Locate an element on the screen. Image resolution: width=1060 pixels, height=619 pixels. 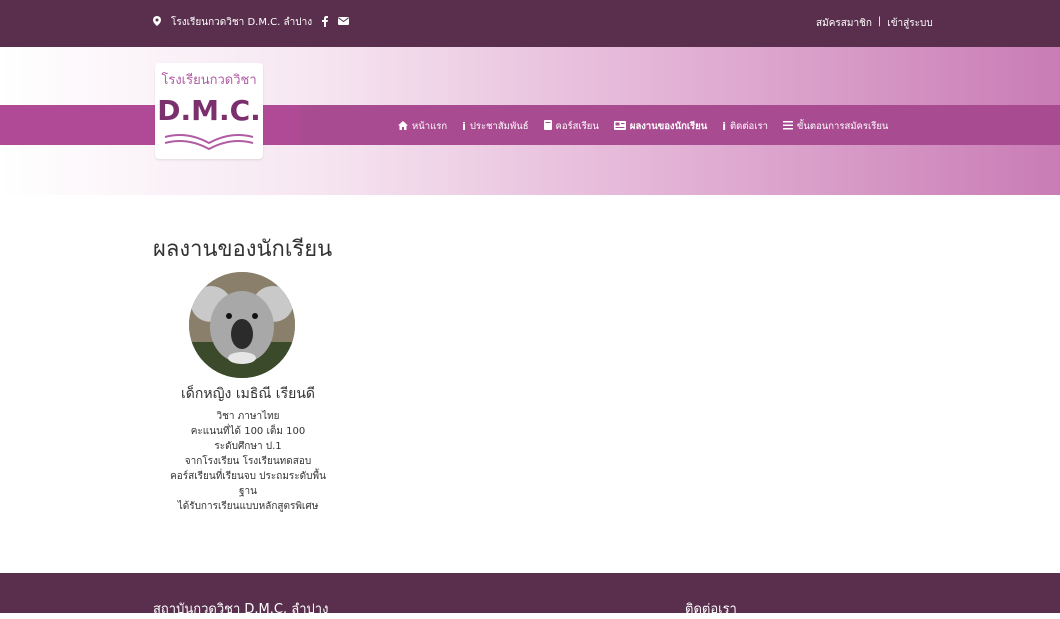
home-icon is located at coordinates (403, 126).